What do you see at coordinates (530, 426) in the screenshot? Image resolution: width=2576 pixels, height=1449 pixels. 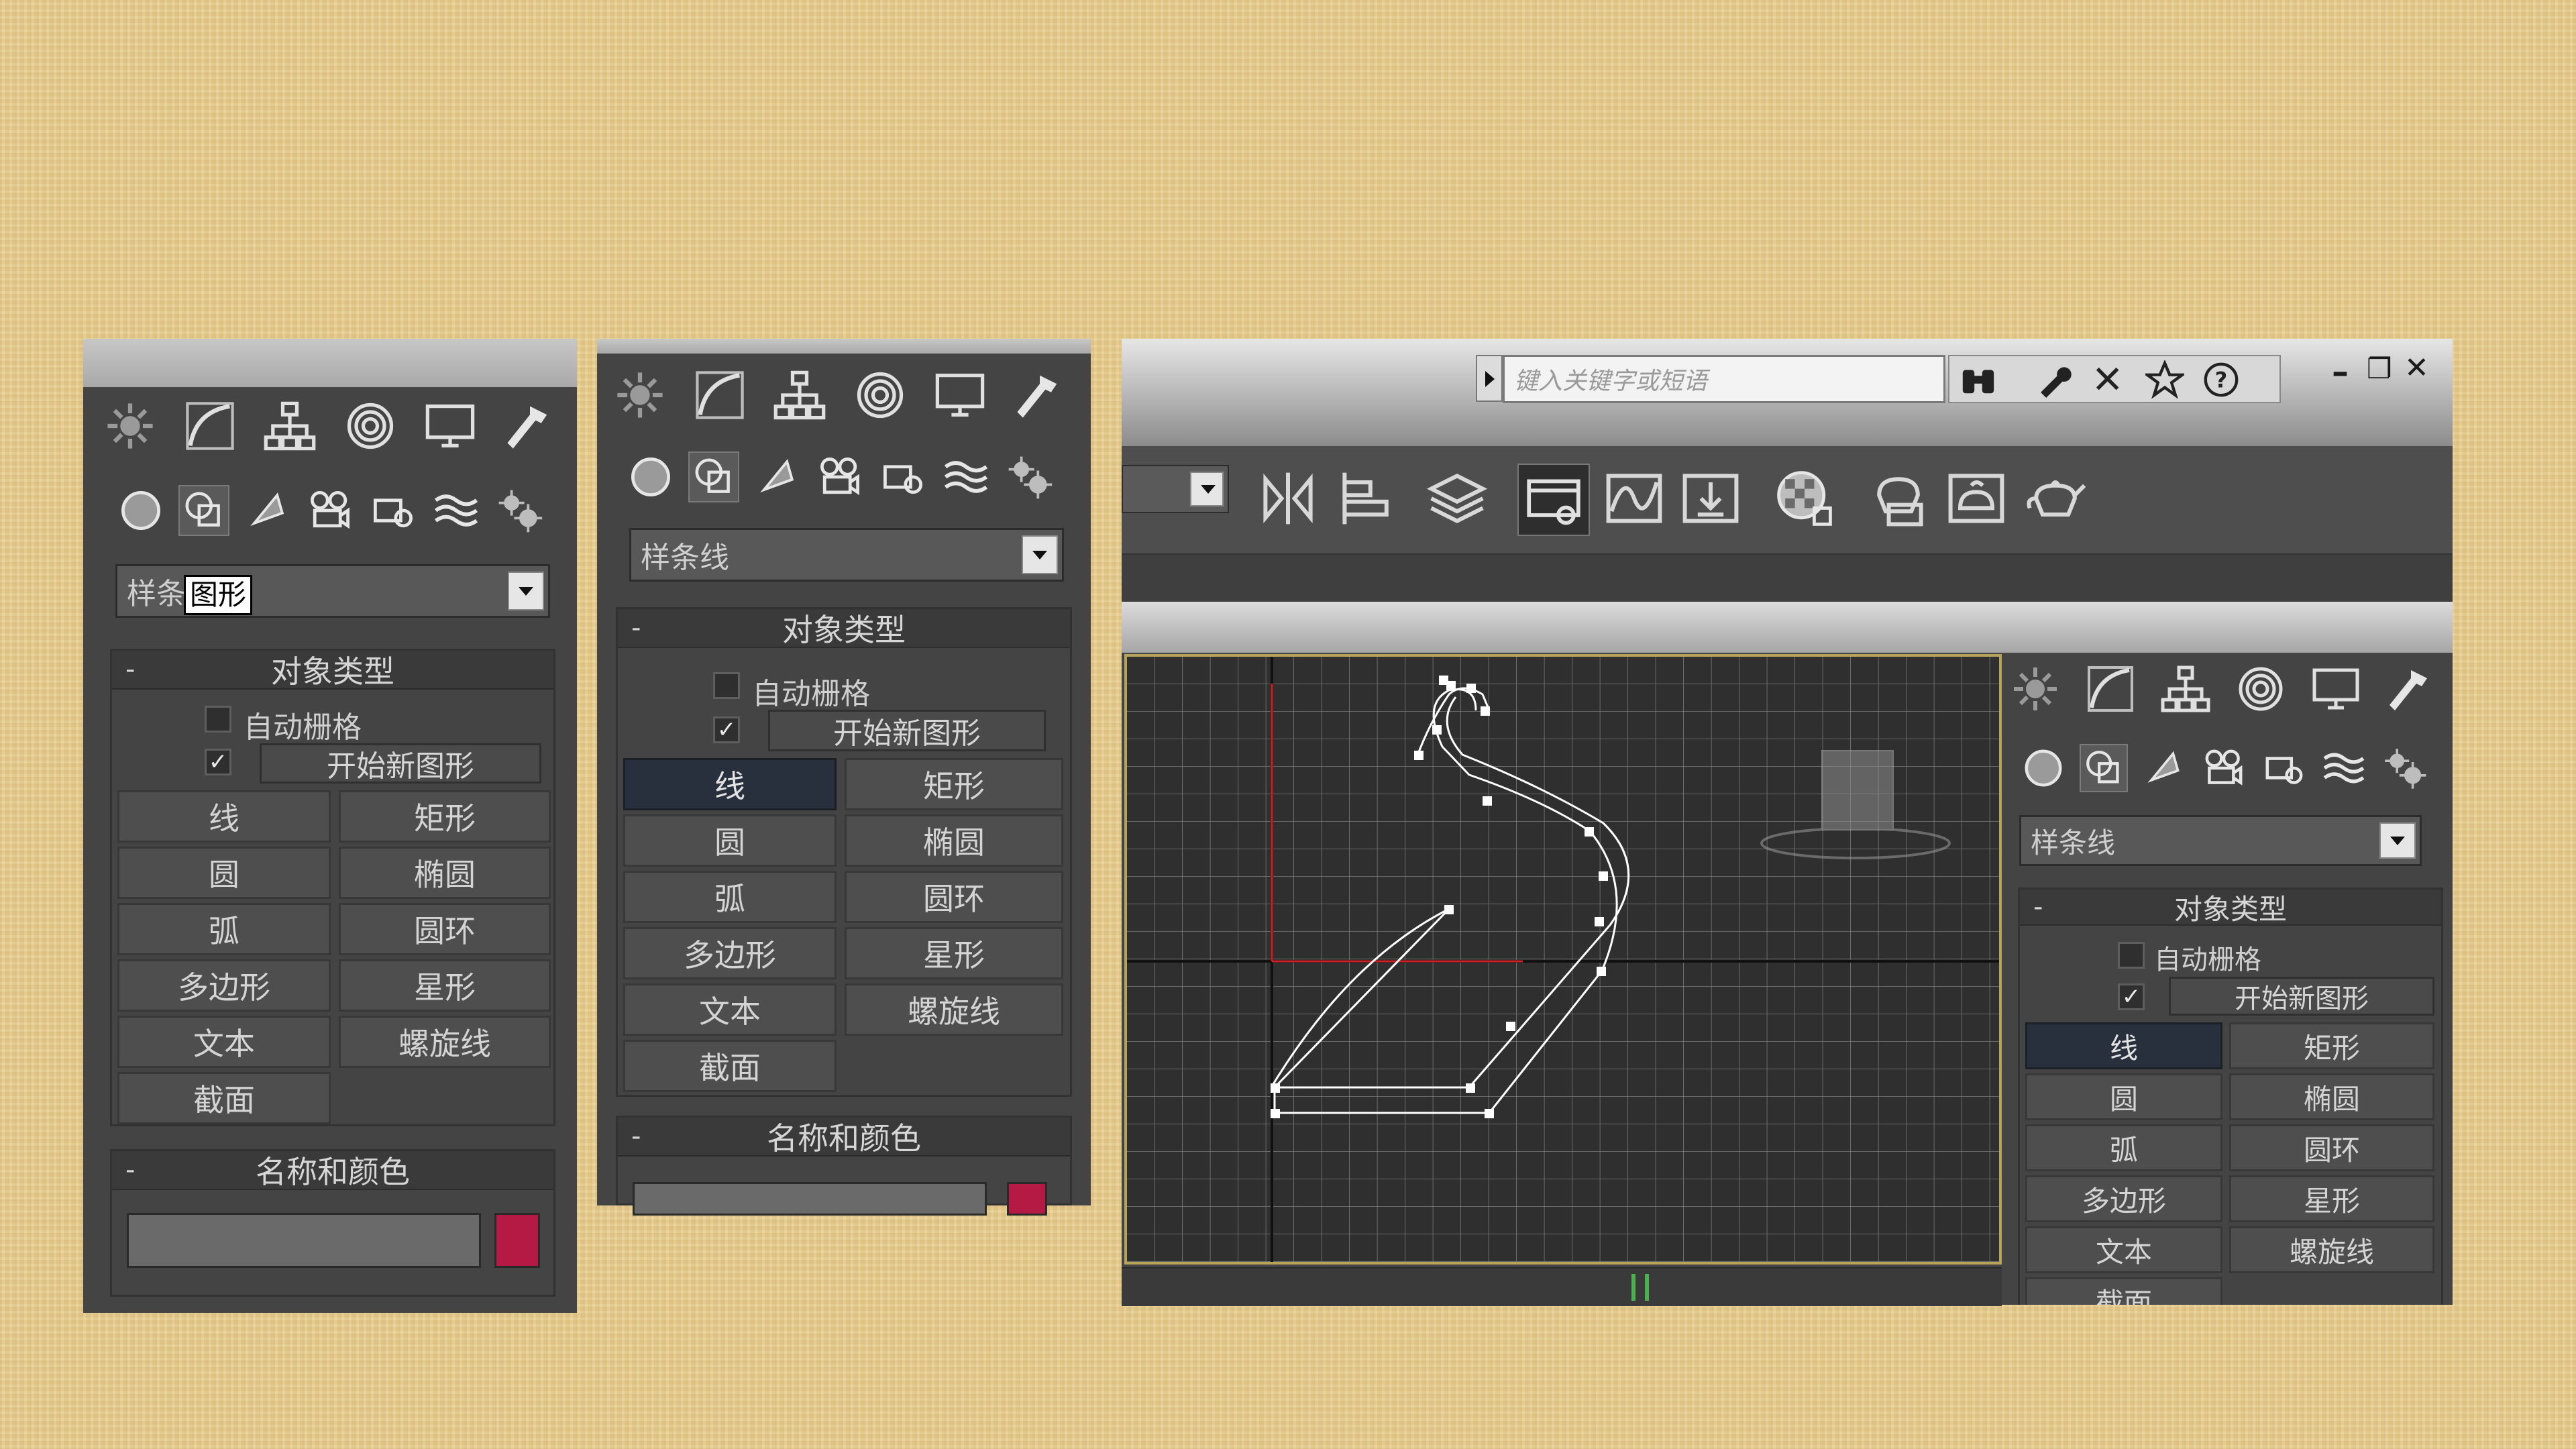 I see `utilities-tab-hammer-icon` at bounding box center [530, 426].